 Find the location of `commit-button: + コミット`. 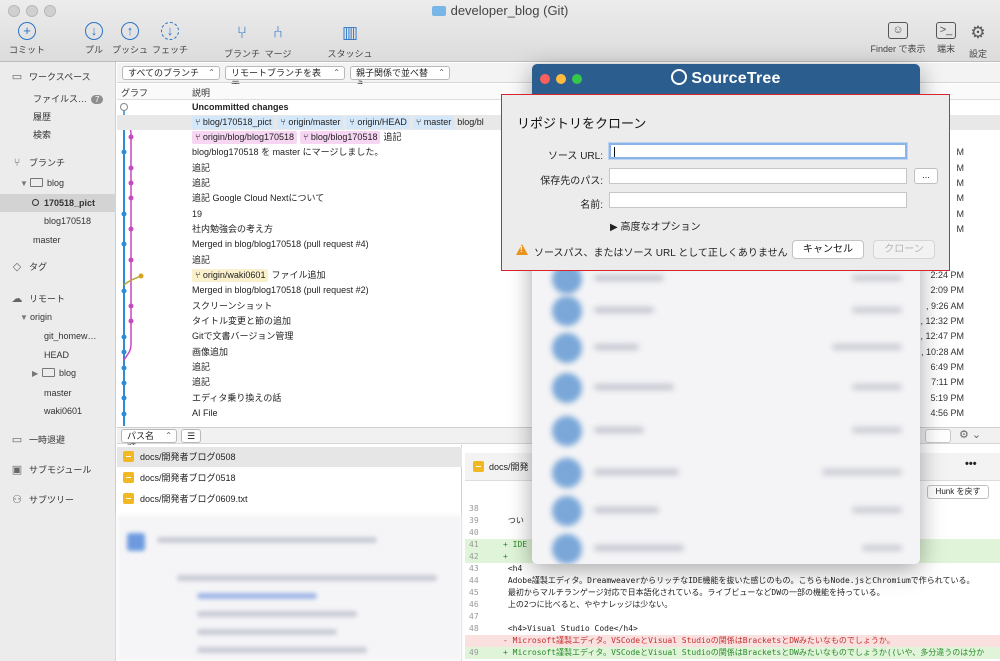

commit-button: + コミット is located at coordinates (27, 39).